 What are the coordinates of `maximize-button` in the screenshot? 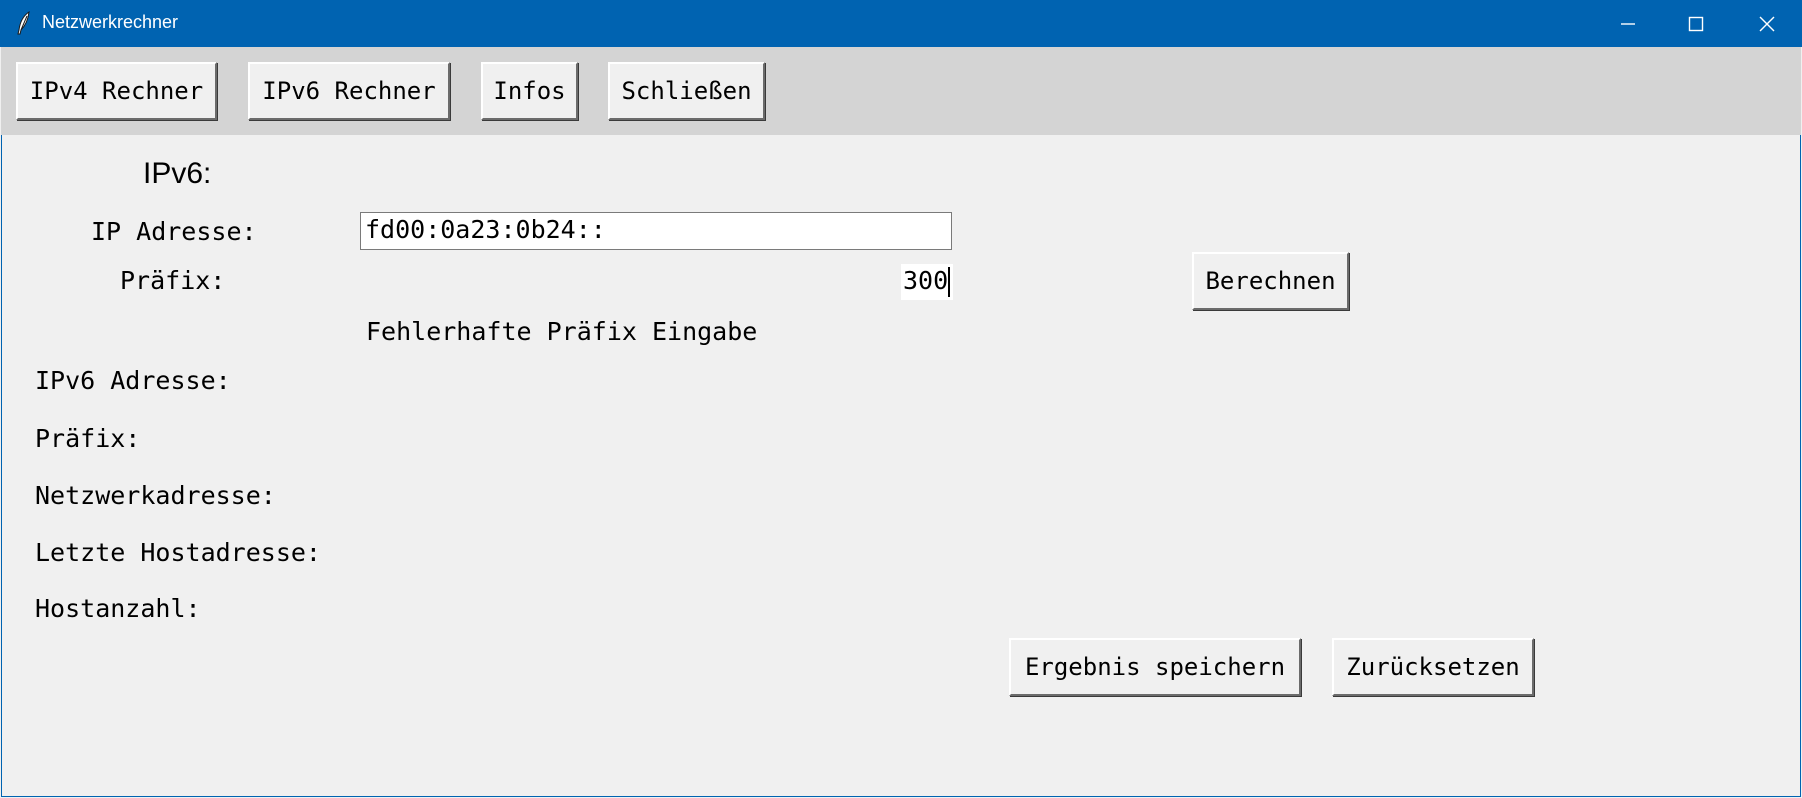 It's located at (1695, 23).